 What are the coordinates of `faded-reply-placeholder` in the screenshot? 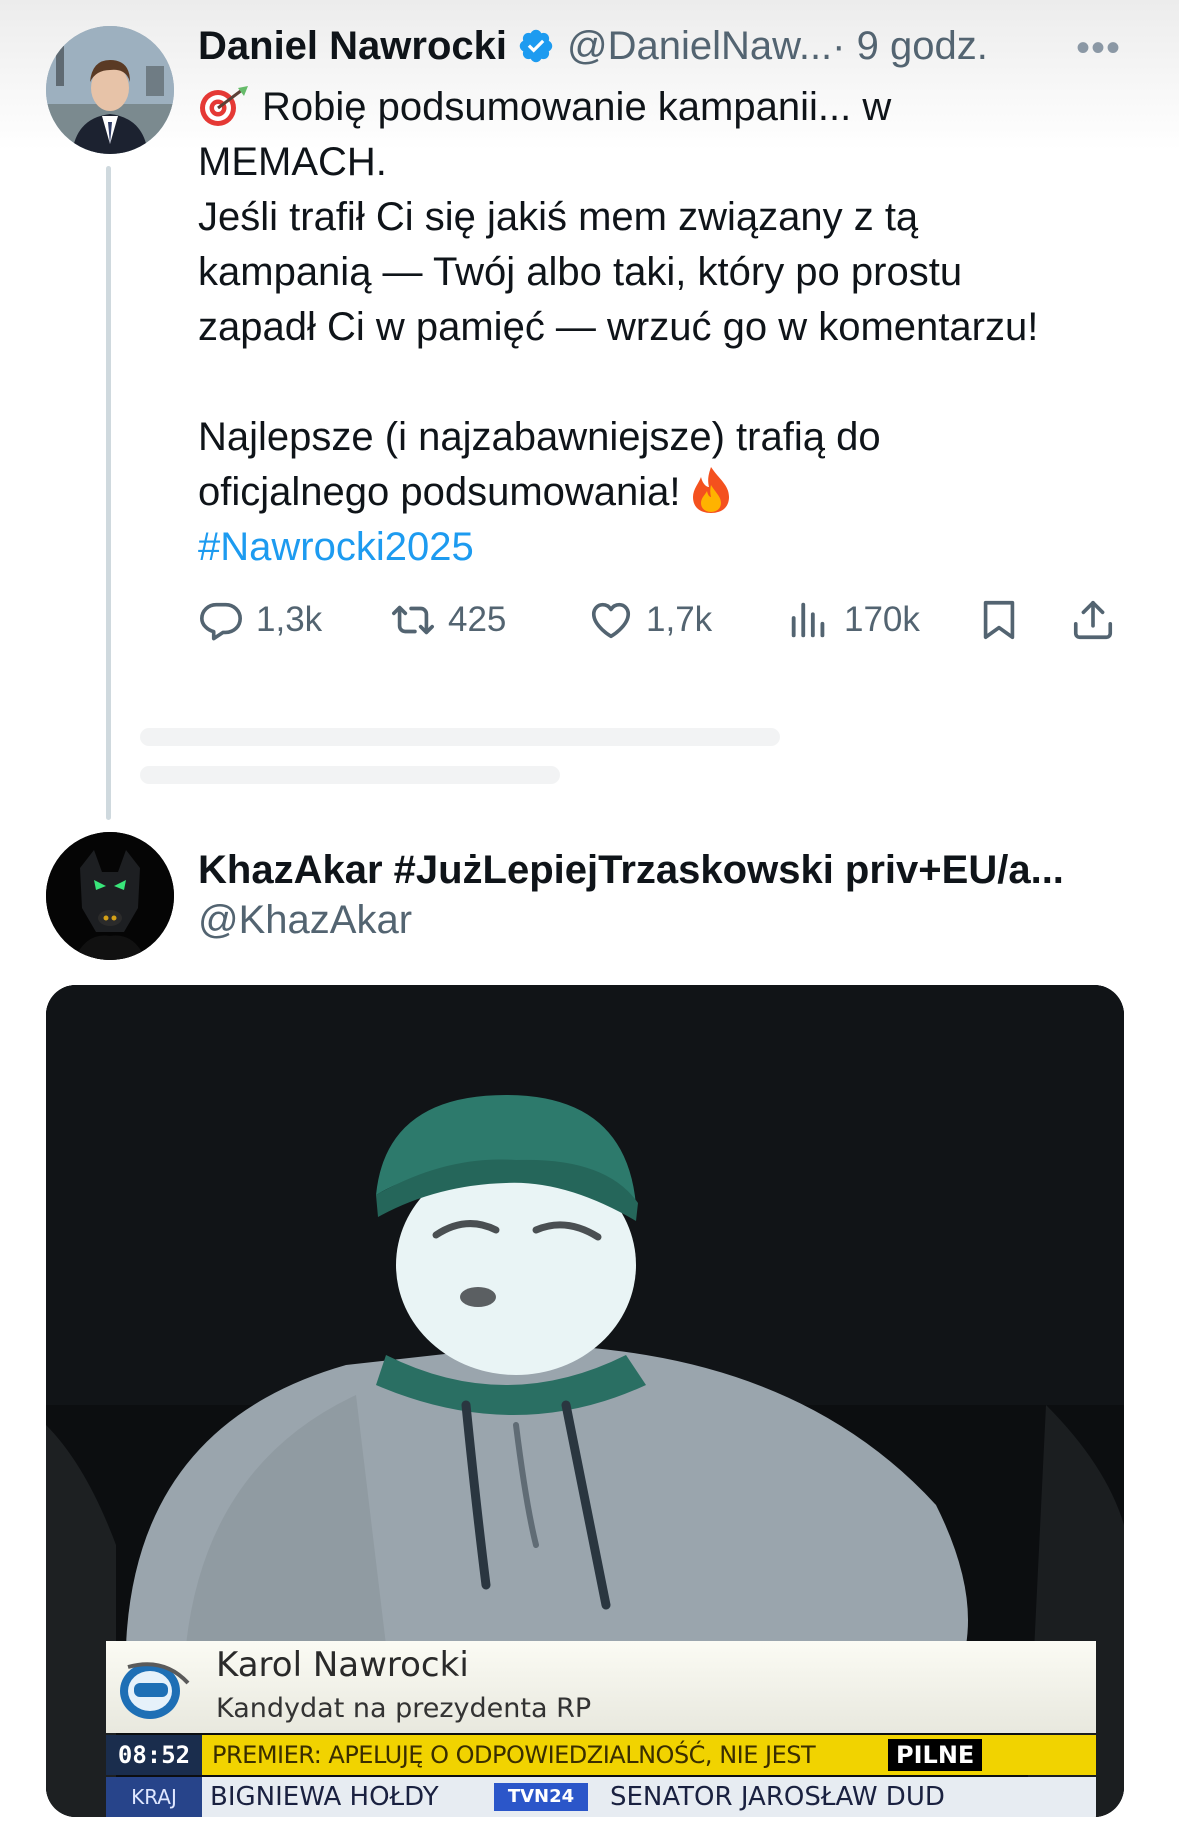 It's located at (490, 763).